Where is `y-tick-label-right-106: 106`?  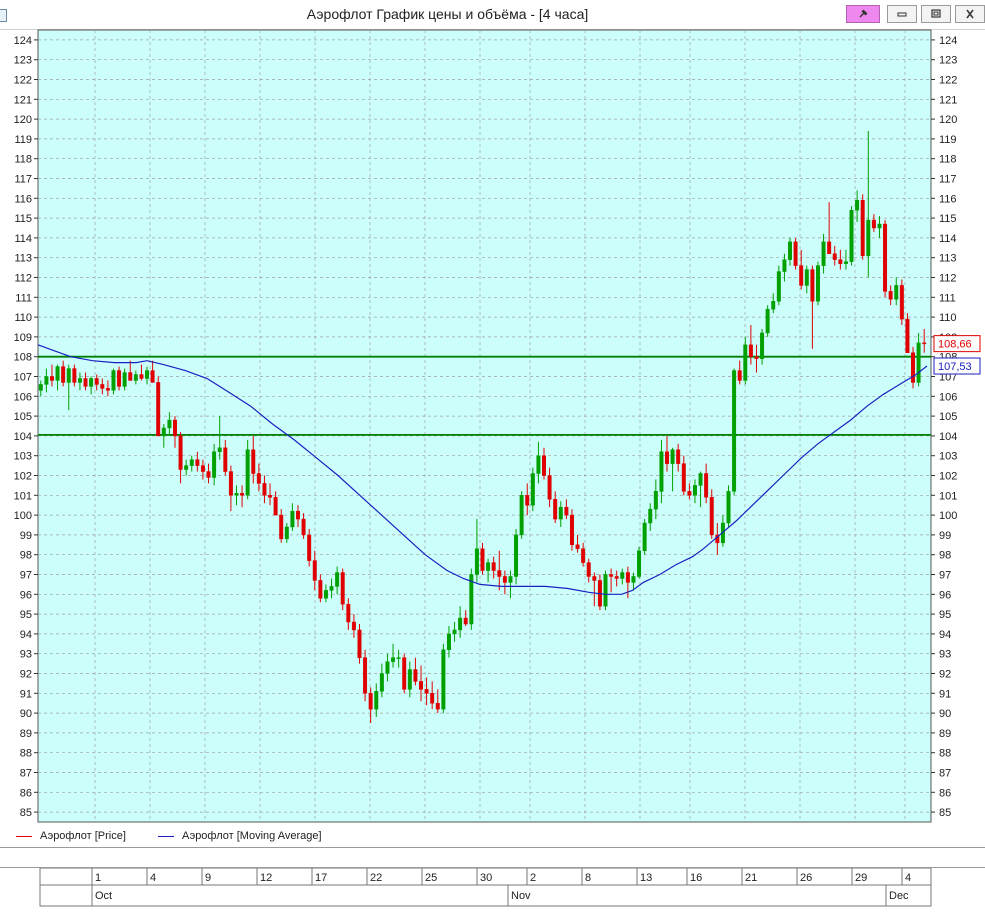
y-tick-label-right-106: 106 is located at coordinates (948, 397).